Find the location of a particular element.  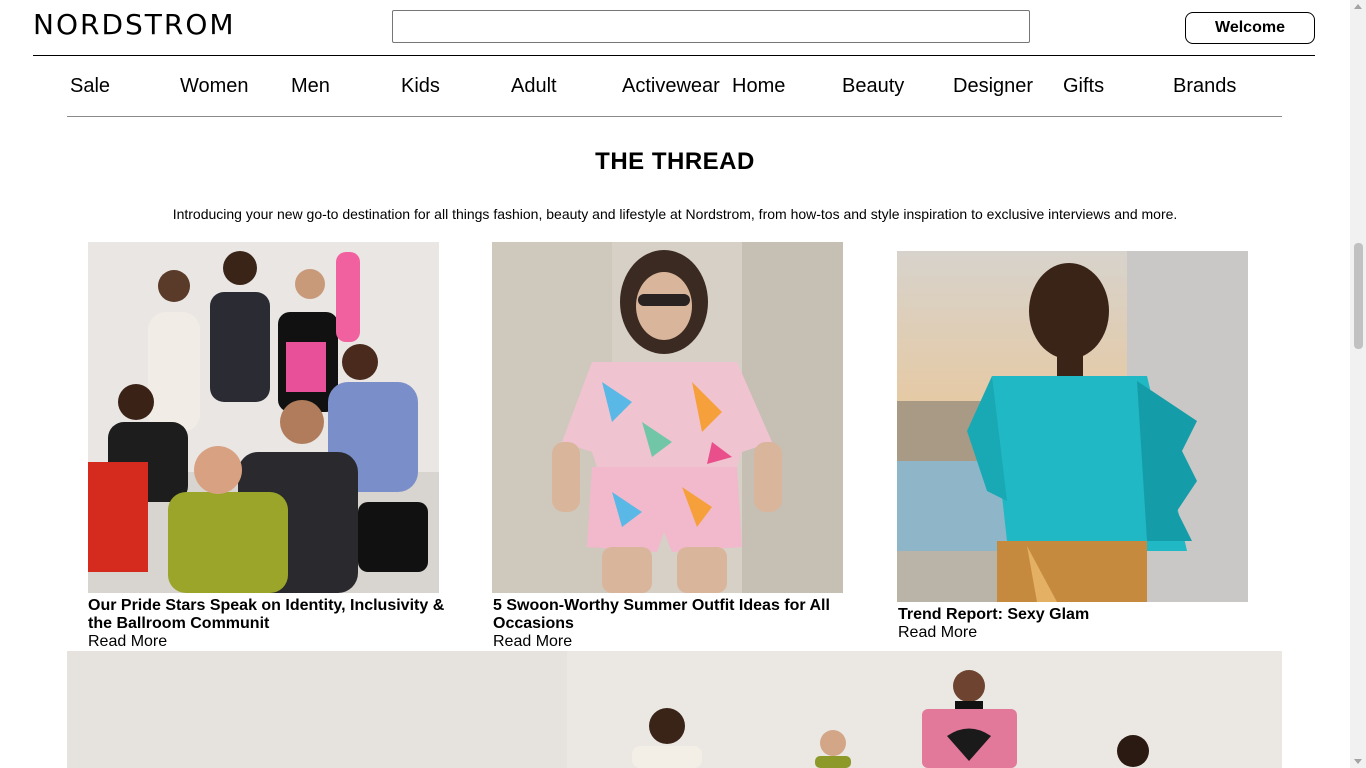

read-more-link-summer: Read More is located at coordinates (532, 642).